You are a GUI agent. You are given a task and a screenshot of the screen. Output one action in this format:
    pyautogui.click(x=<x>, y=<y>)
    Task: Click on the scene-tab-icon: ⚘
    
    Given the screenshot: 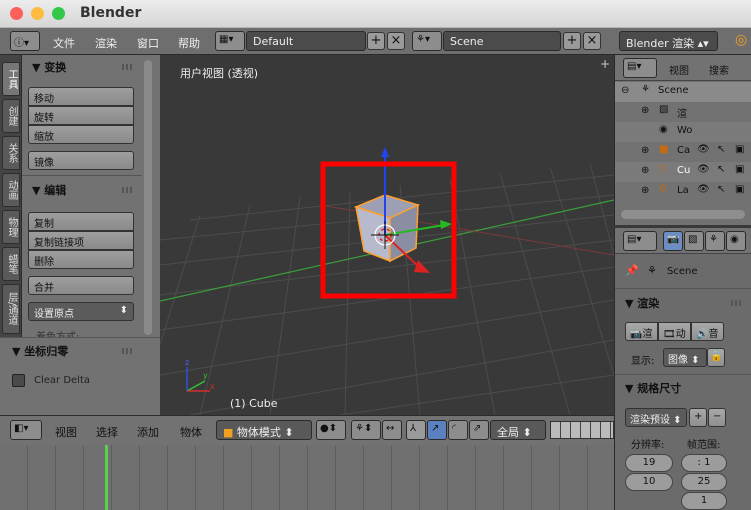 What is the action you would take?
    pyautogui.click(x=715, y=241)
    